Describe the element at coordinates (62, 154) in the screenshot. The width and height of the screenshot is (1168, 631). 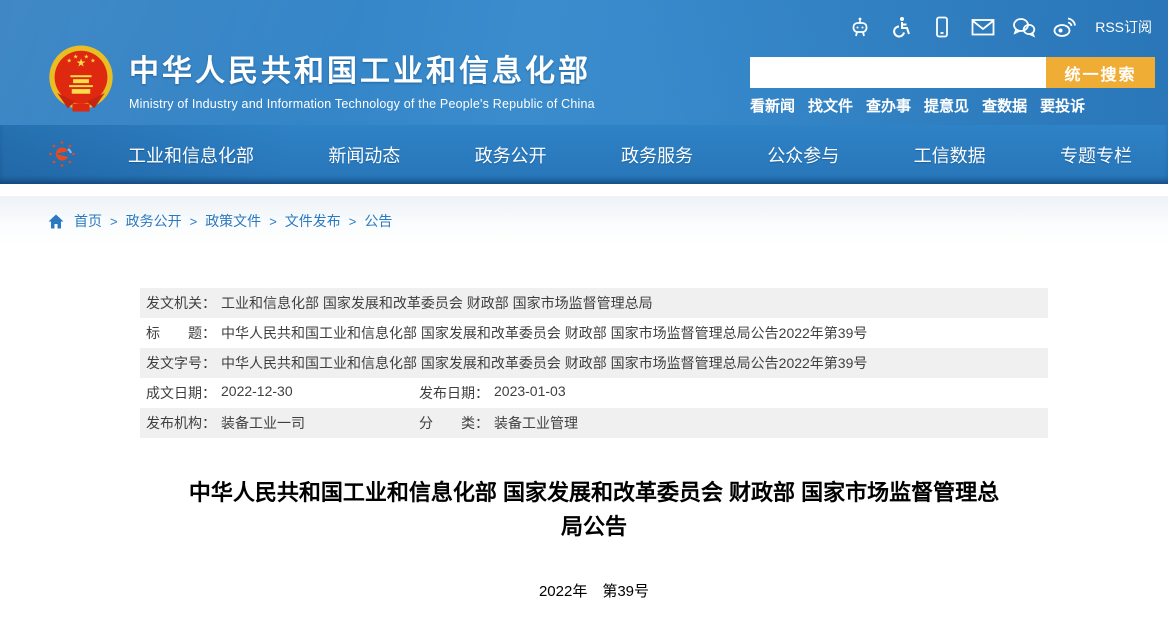
I see `miit-logo-icon` at that location.